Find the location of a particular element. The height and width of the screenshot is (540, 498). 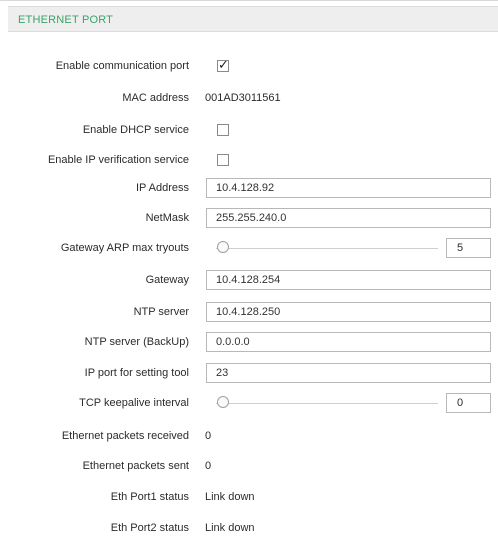

row-gateway: Gateway 10.4.128.254 is located at coordinates (249, 281).